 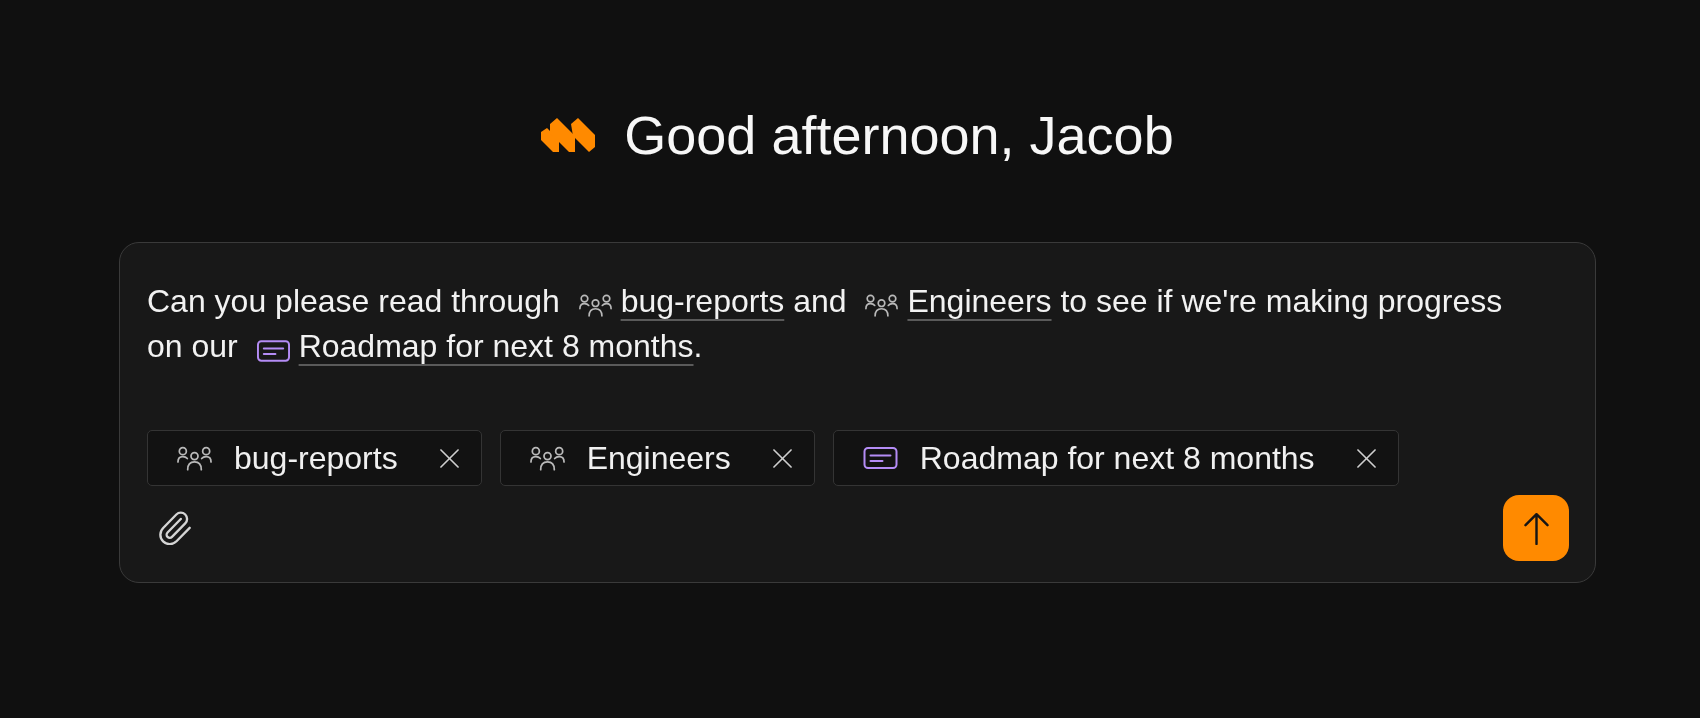 I want to click on chip-label: Engineers, so click(x=658, y=458).